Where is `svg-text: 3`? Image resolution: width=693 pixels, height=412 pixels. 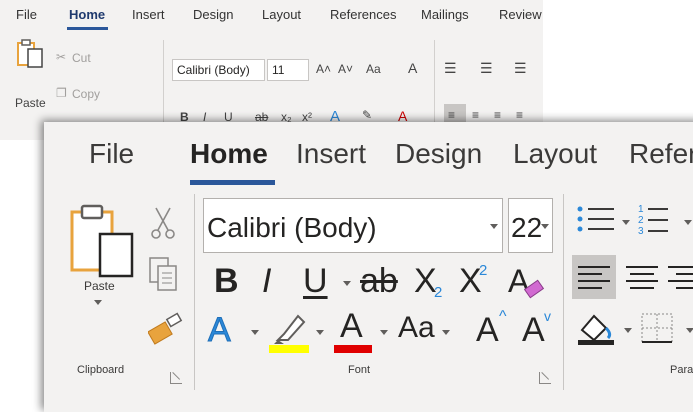 svg-text: 3 is located at coordinates (641, 231).